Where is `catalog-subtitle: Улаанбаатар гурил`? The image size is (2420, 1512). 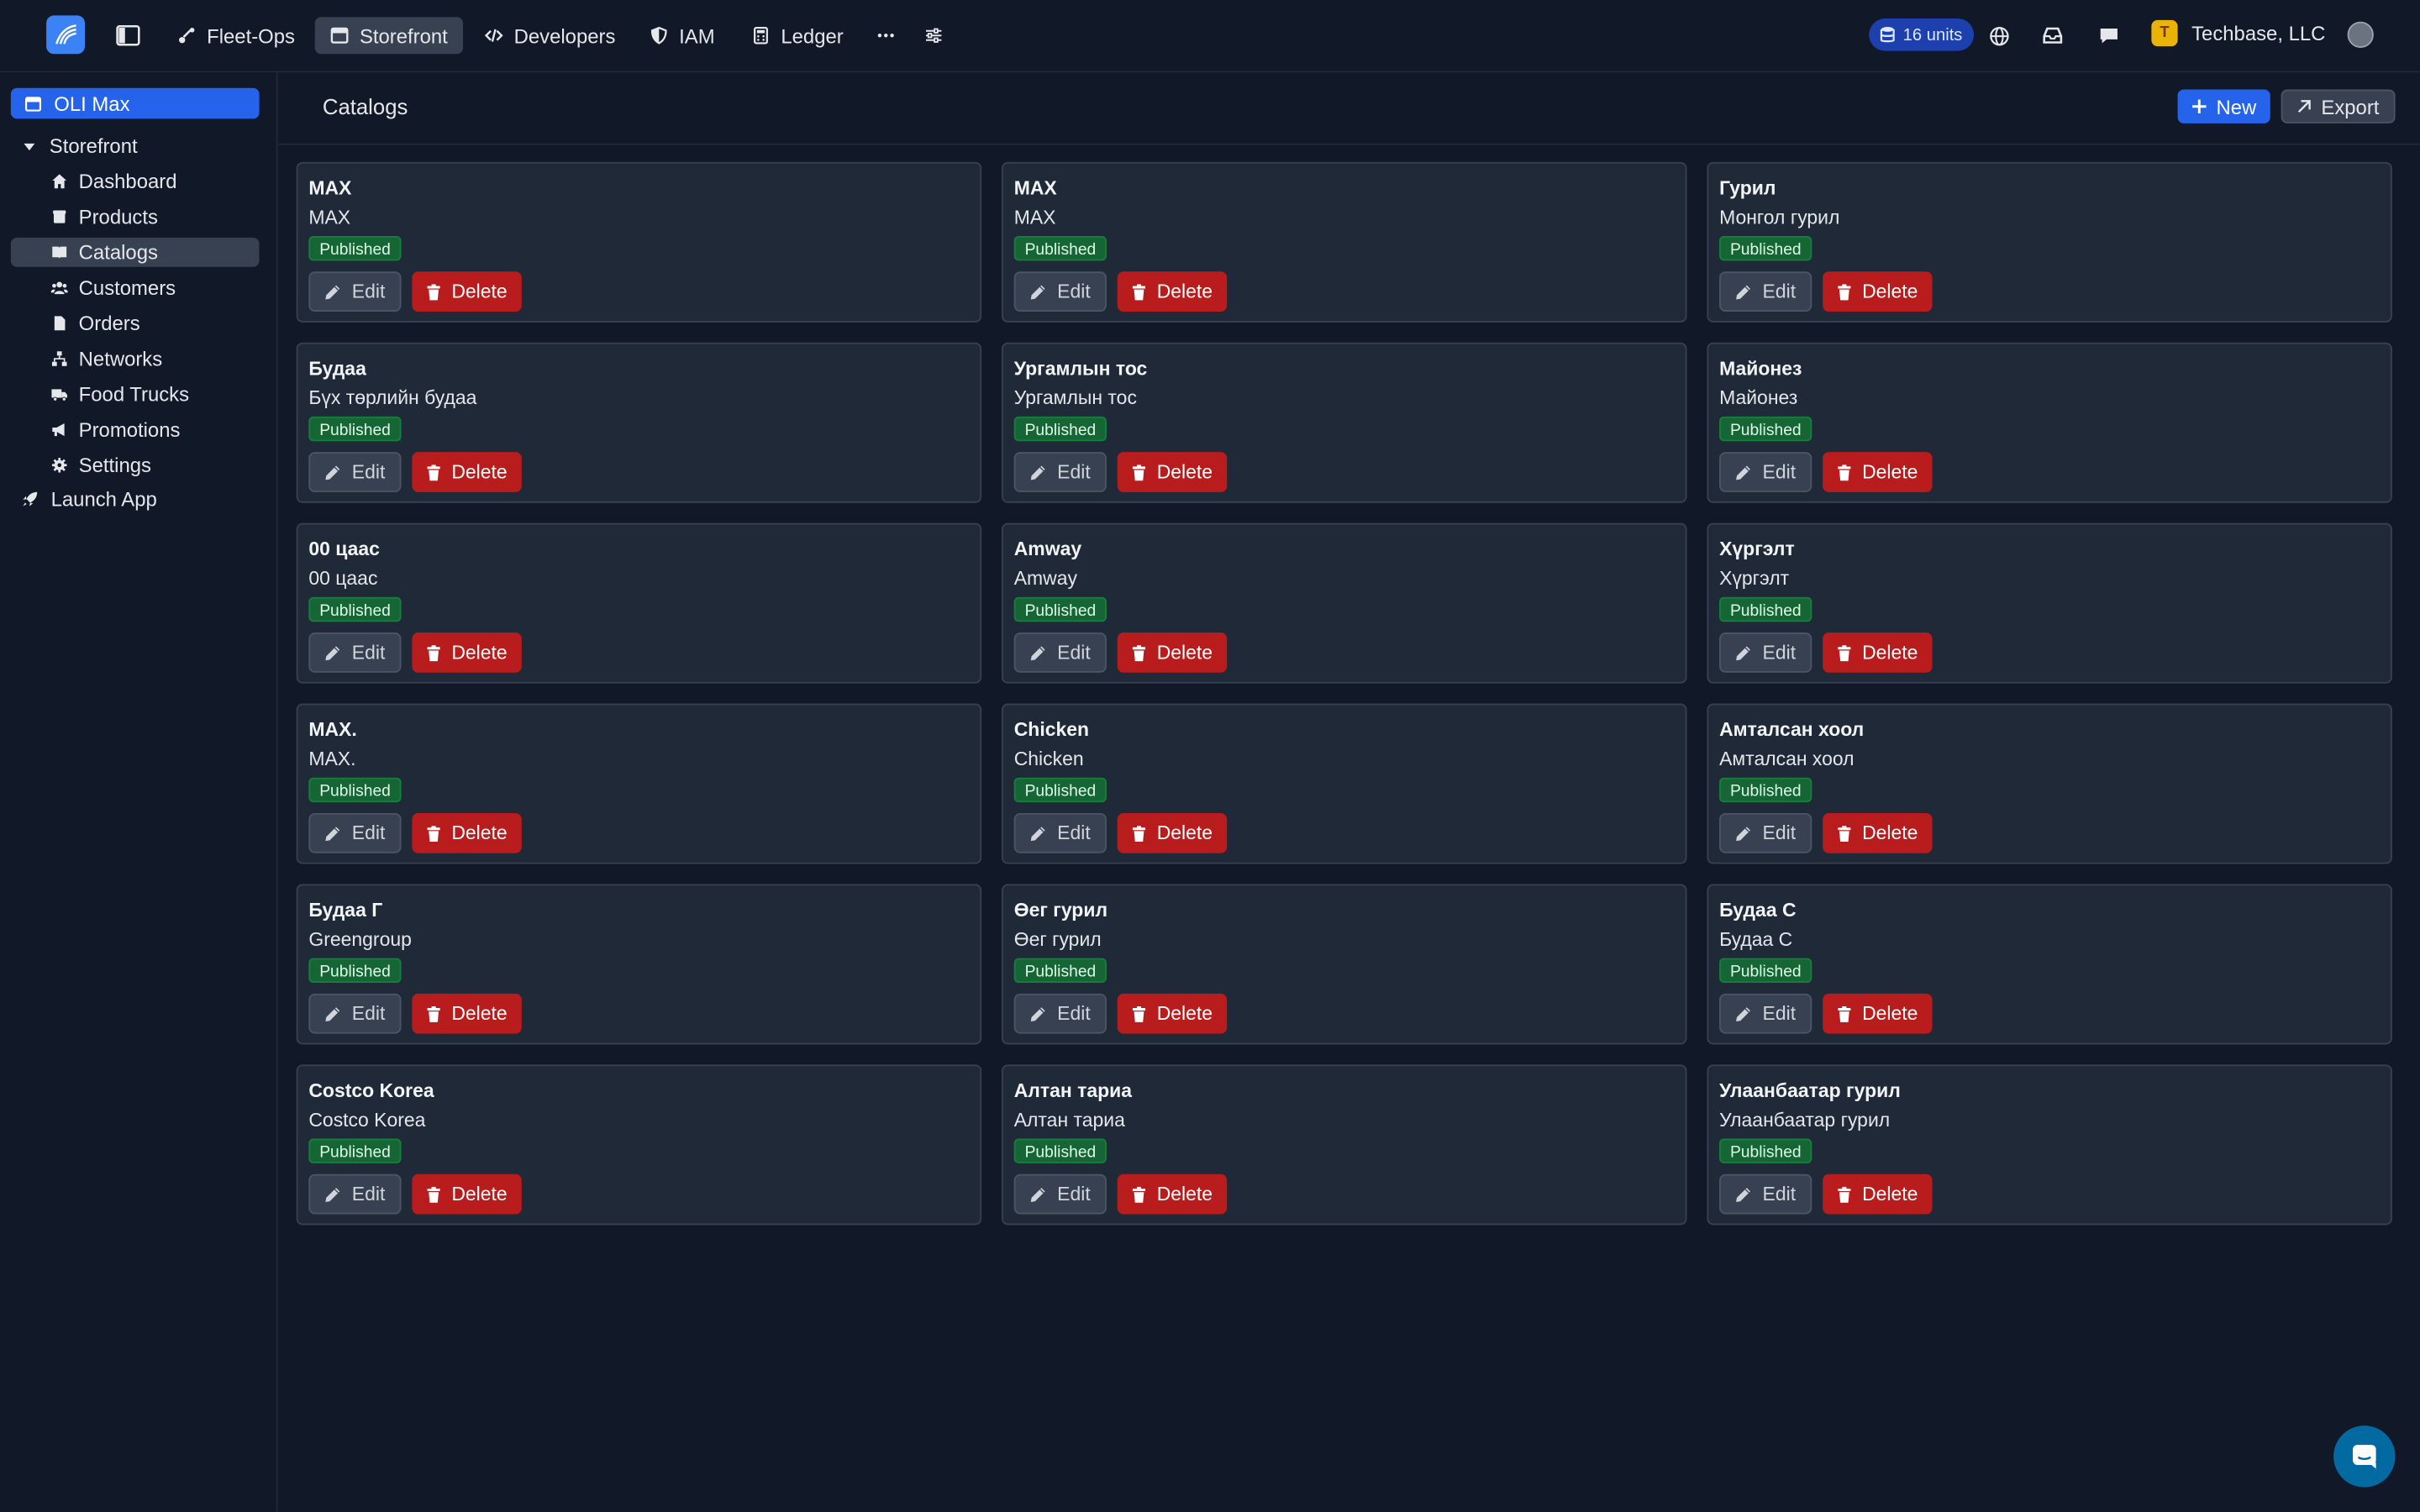
catalog-subtitle: Улаанбаатар гурил is located at coordinates (1805, 1120).